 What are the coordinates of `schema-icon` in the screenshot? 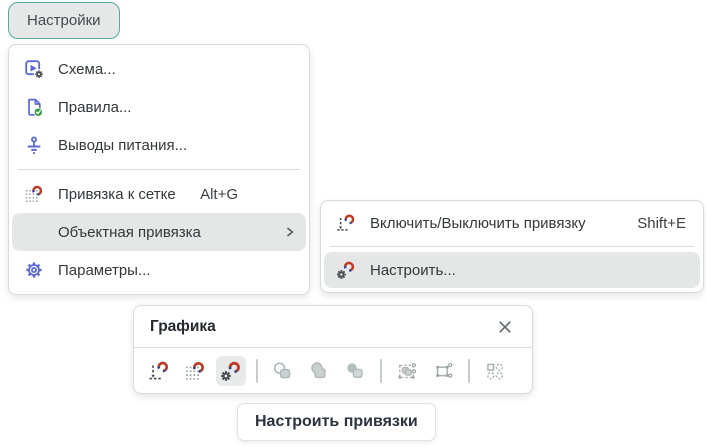 It's located at (34, 69).